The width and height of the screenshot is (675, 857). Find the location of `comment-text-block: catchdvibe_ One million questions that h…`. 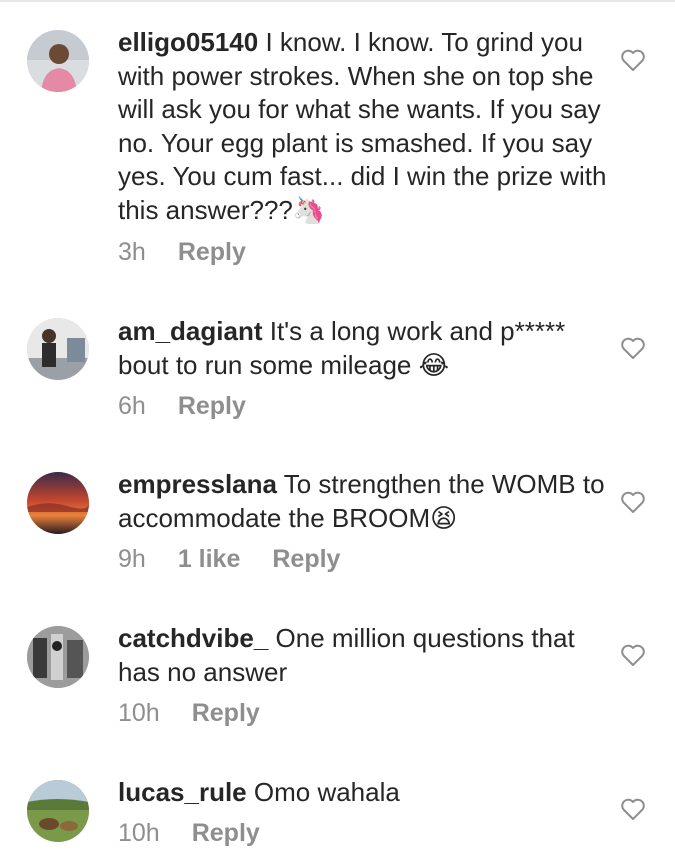

comment-text-block: catchdvibe_ One million questions that h… is located at coordinates (363, 655).